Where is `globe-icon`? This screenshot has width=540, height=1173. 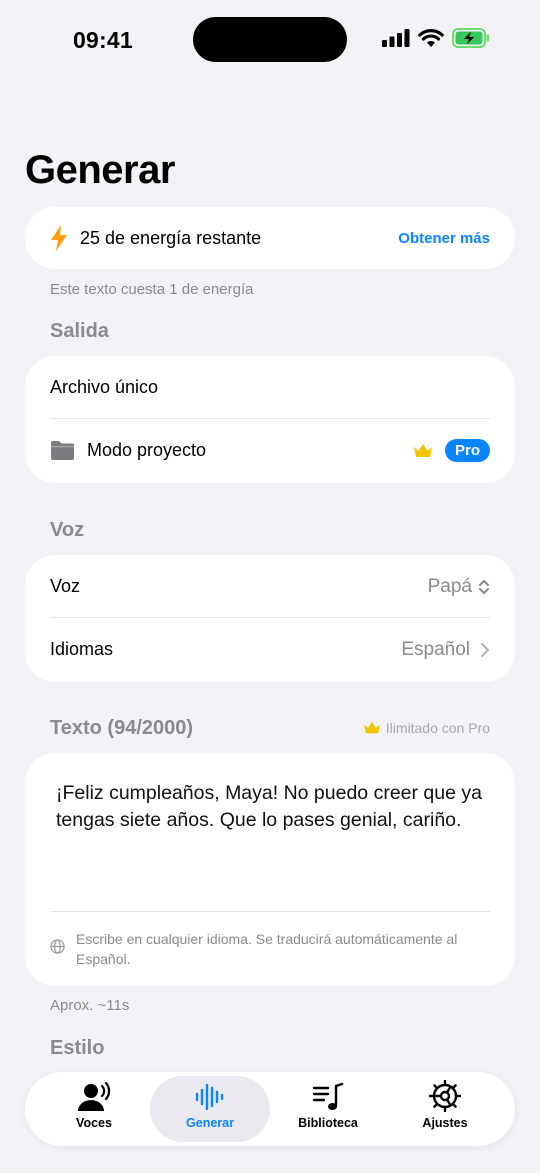 globe-icon is located at coordinates (57, 946).